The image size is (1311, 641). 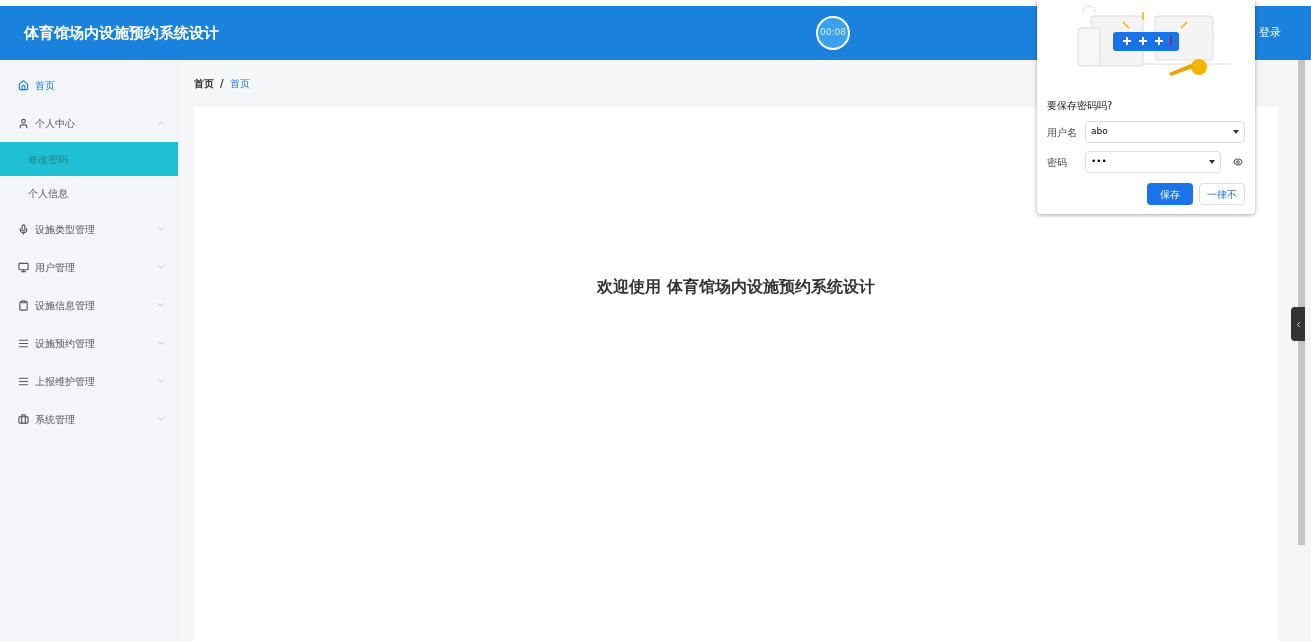 What do you see at coordinates (1080, 106) in the screenshot?
I see `popup-title: 要保存密码吗?` at bounding box center [1080, 106].